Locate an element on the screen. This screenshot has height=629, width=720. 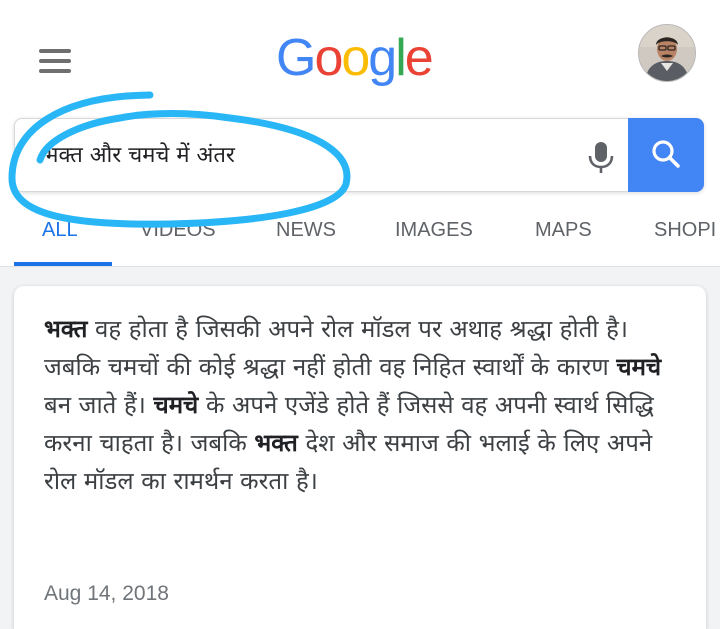
tab-news: NEWS is located at coordinates (306, 230).